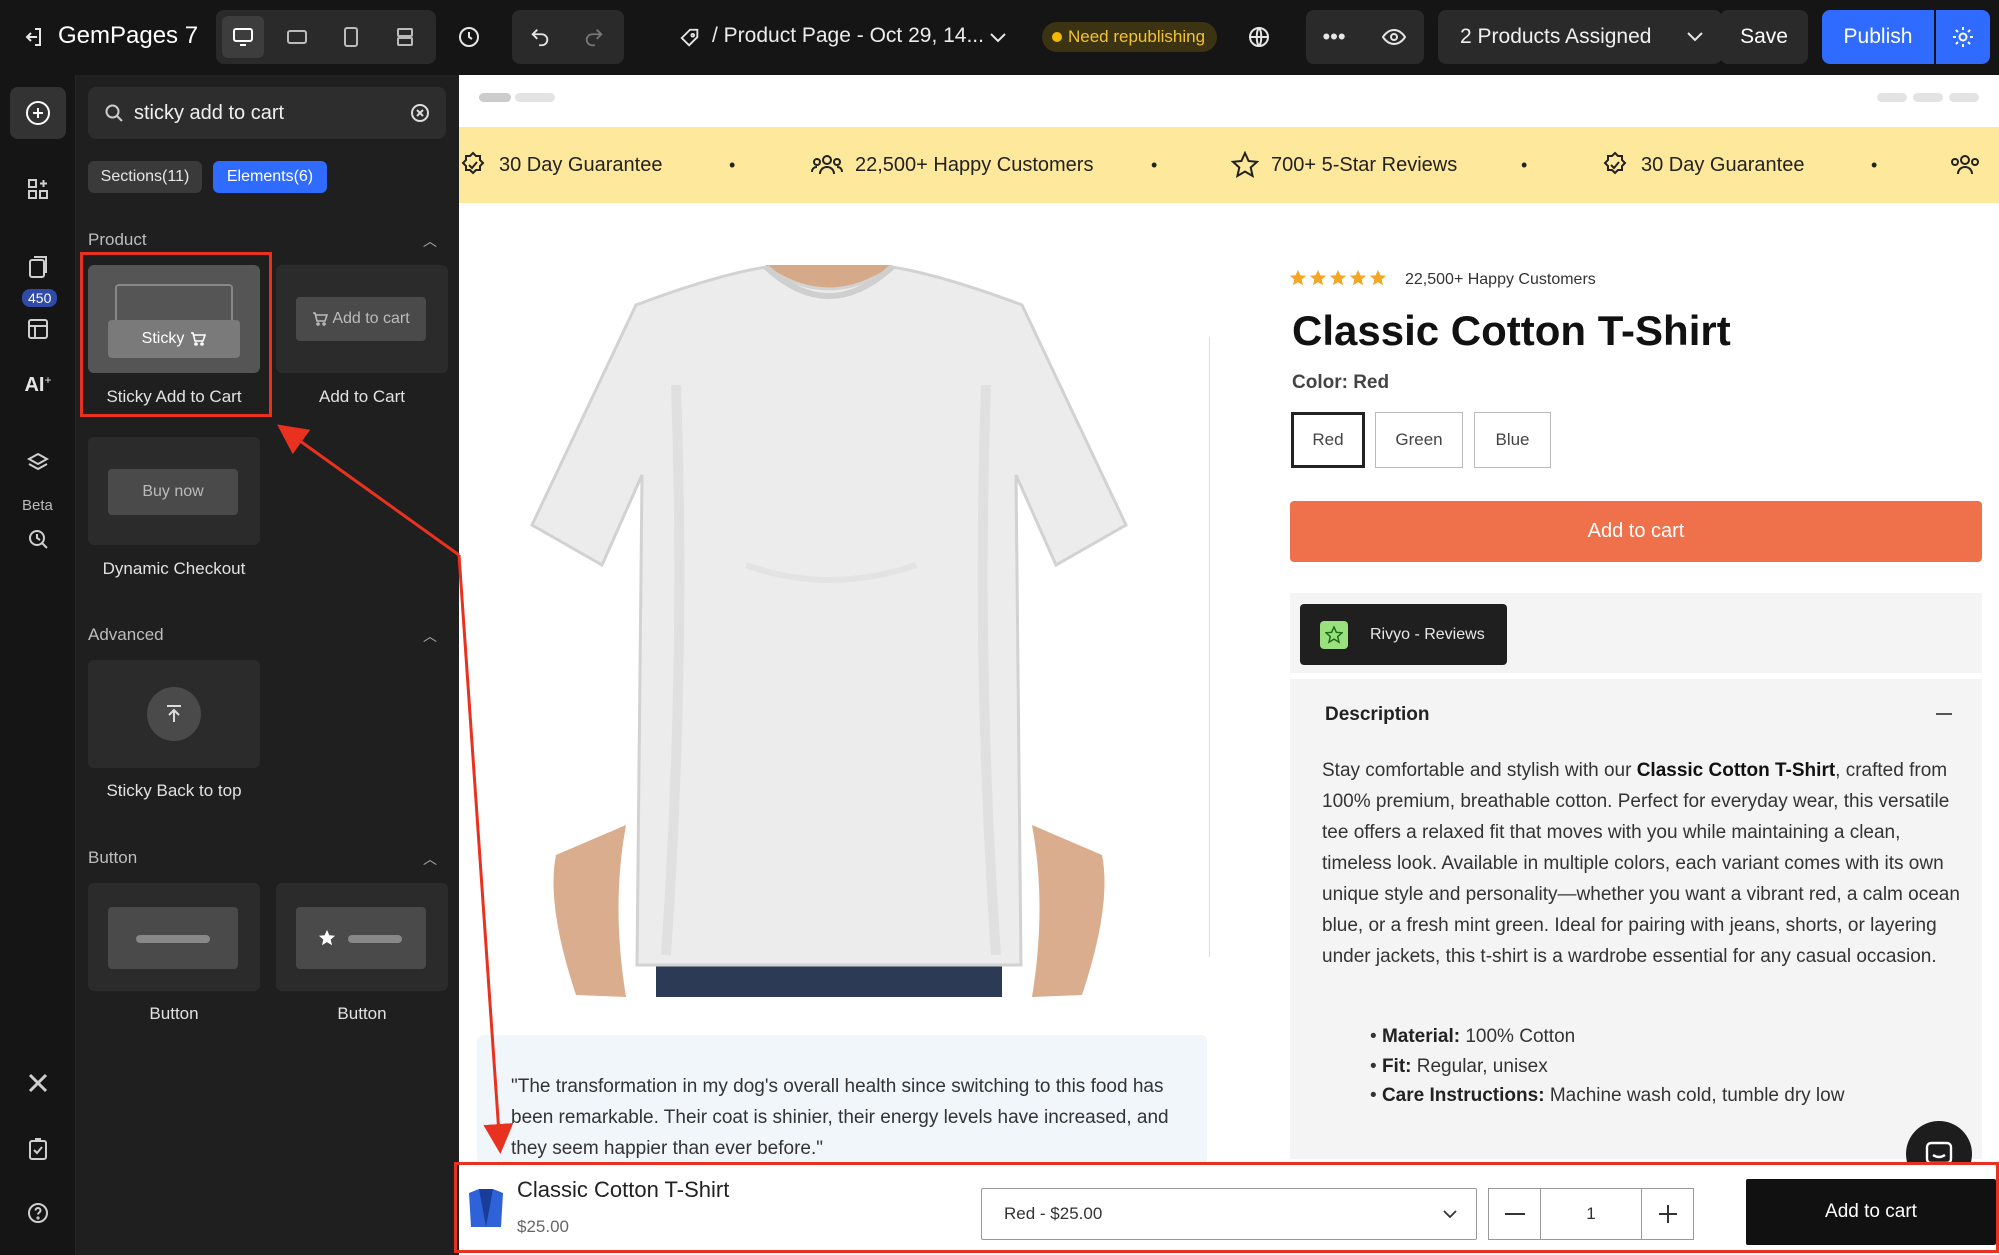 This screenshot has width=1999, height=1255. Describe the element at coordinates (112, 858) in the screenshot. I see `section-header-button: Button` at that location.